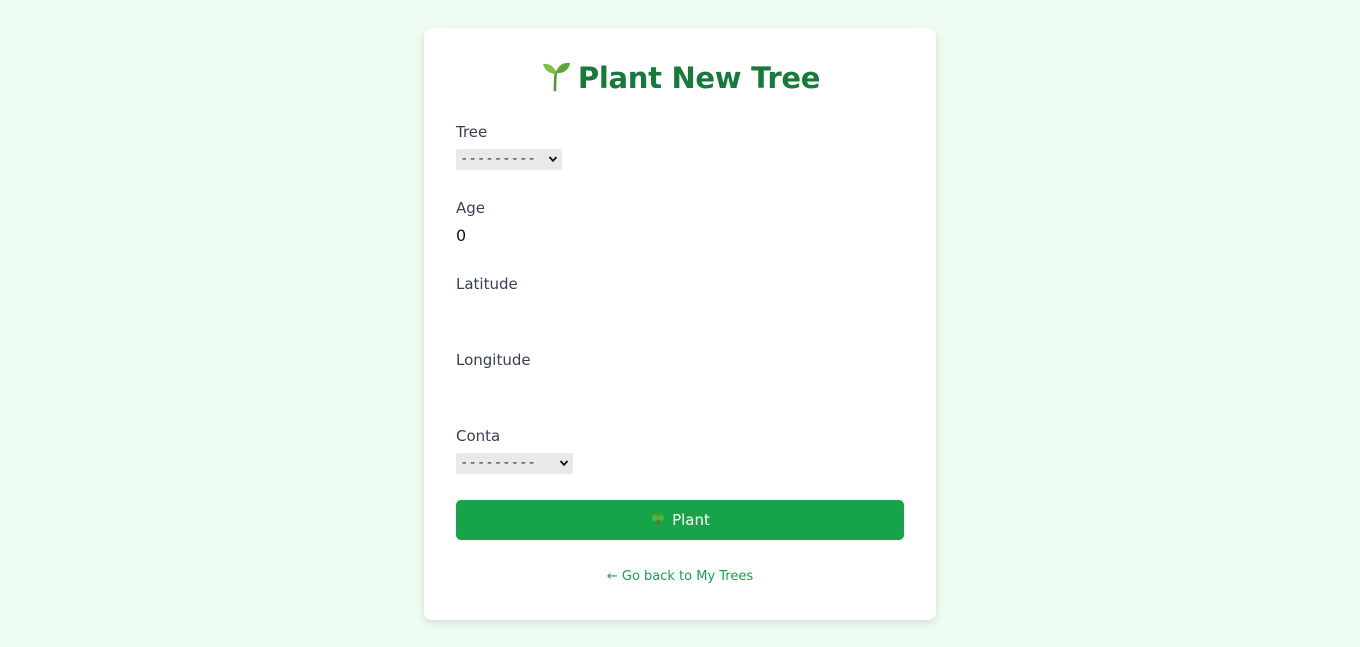 Image resolution: width=1360 pixels, height=647 pixels. I want to click on tree-select: ---------, so click(509, 159).